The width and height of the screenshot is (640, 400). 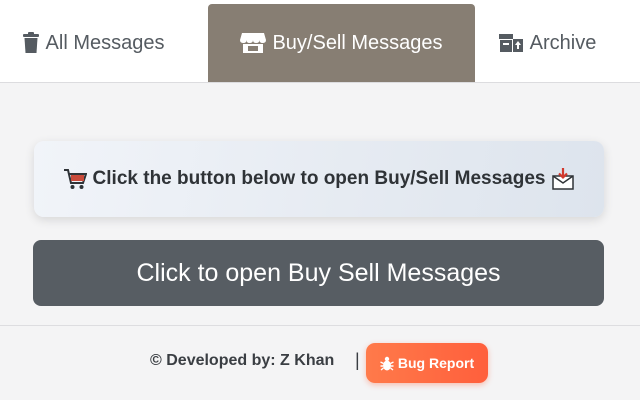 What do you see at coordinates (563, 42) in the screenshot?
I see `tab-archive-label: Archive` at bounding box center [563, 42].